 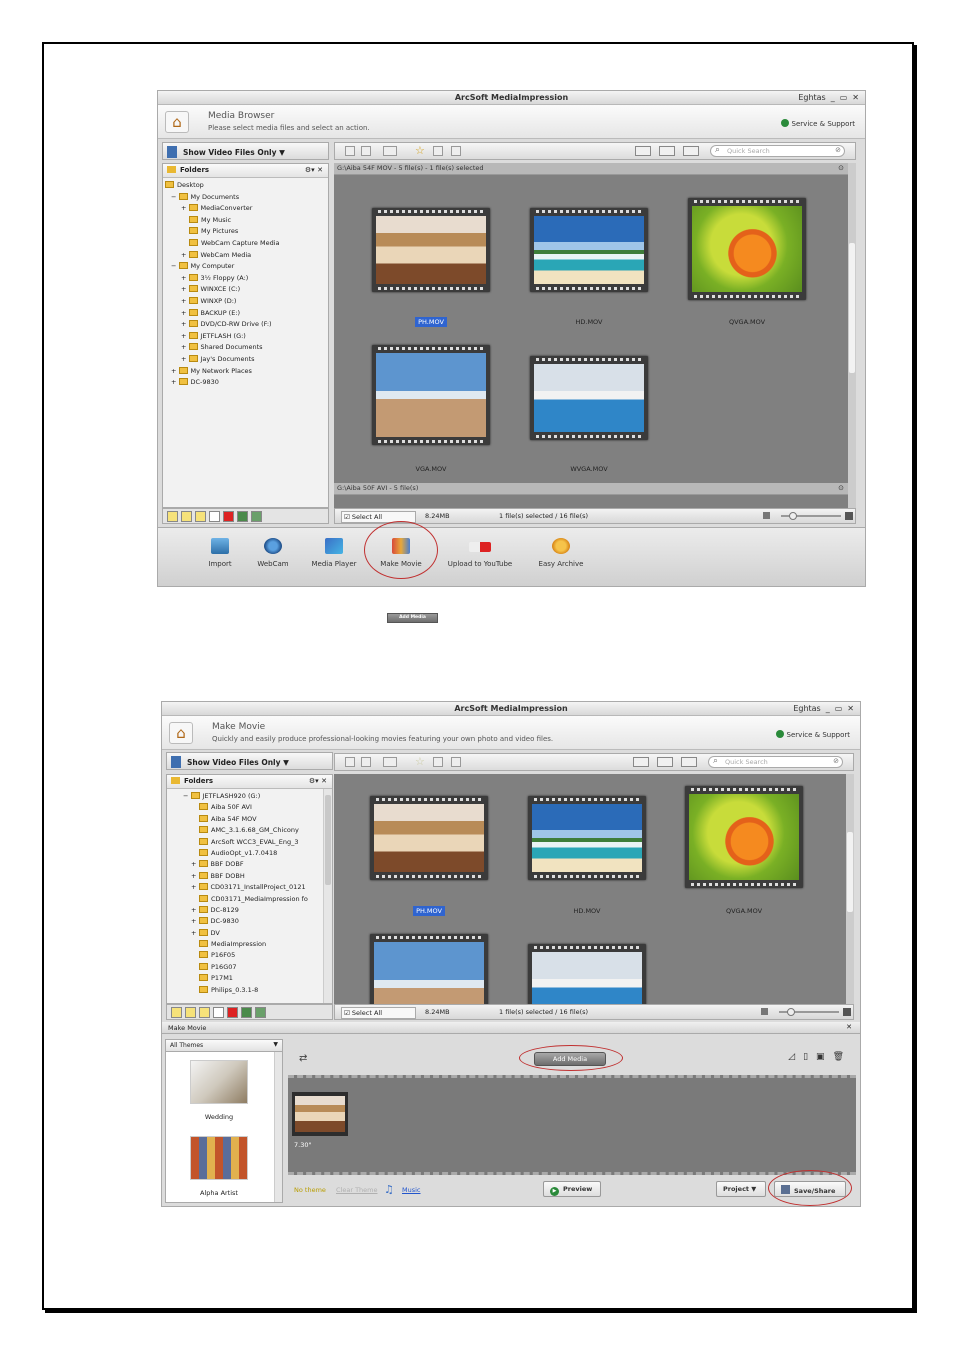 I want to click on sort-icon, so click(x=667, y=151).